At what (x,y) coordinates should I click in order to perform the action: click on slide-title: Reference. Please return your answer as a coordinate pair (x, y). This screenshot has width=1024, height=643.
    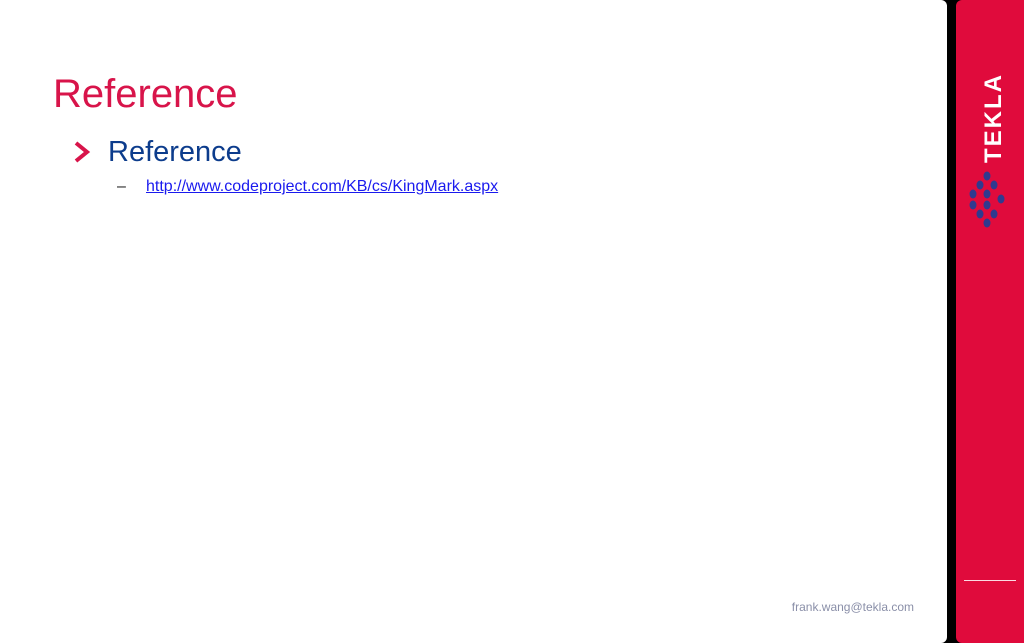
    Looking at the image, I should click on (145, 94).